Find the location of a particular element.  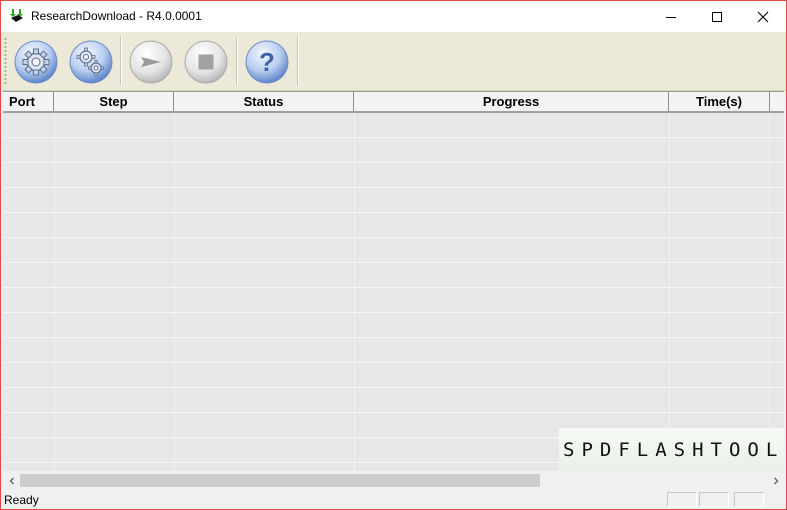

minimize-icon is located at coordinates (671, 17).